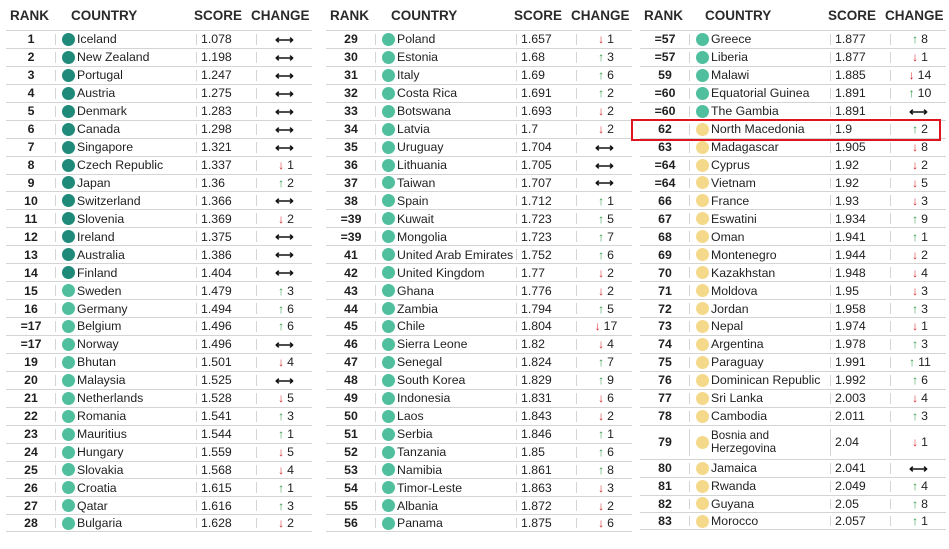 The width and height of the screenshot is (949, 549). What do you see at coordinates (97, 272) in the screenshot?
I see `country-name: Finland` at bounding box center [97, 272].